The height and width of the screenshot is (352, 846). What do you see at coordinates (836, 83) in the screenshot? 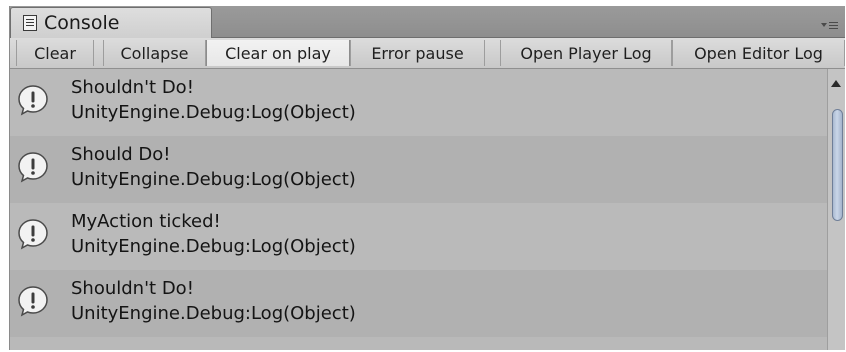
I see `scroll-up-arrow-icon` at bounding box center [836, 83].